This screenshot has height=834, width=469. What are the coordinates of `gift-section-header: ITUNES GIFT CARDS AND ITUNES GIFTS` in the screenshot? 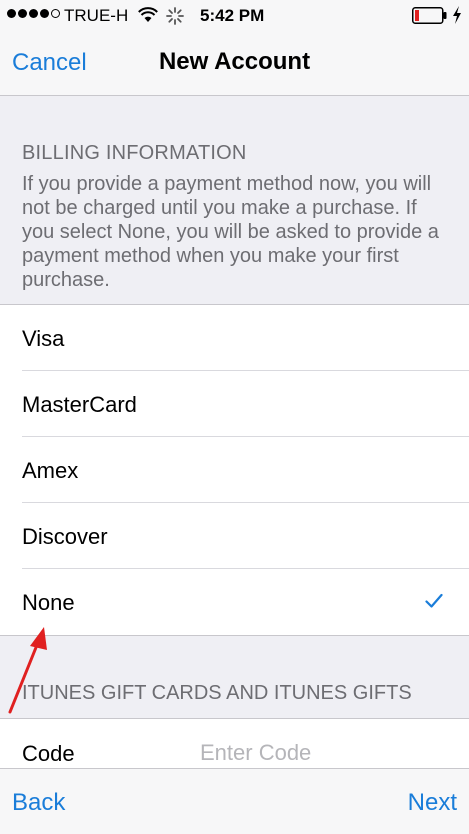 It's located at (217, 693).